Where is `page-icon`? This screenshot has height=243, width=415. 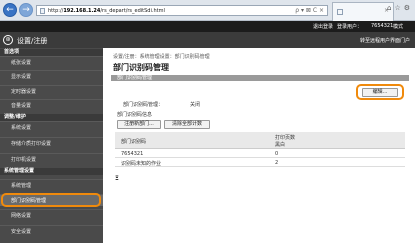 page-icon is located at coordinates (42, 11).